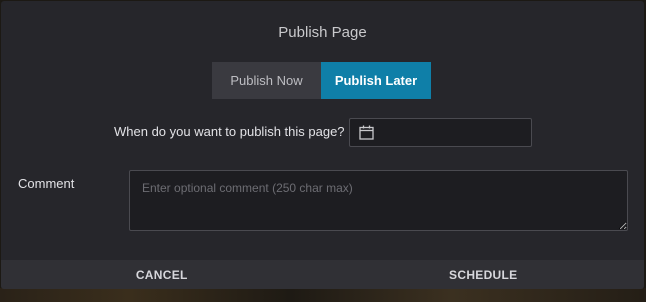 This screenshot has height=302, width=646. I want to click on schedule-date-input, so click(440, 132).